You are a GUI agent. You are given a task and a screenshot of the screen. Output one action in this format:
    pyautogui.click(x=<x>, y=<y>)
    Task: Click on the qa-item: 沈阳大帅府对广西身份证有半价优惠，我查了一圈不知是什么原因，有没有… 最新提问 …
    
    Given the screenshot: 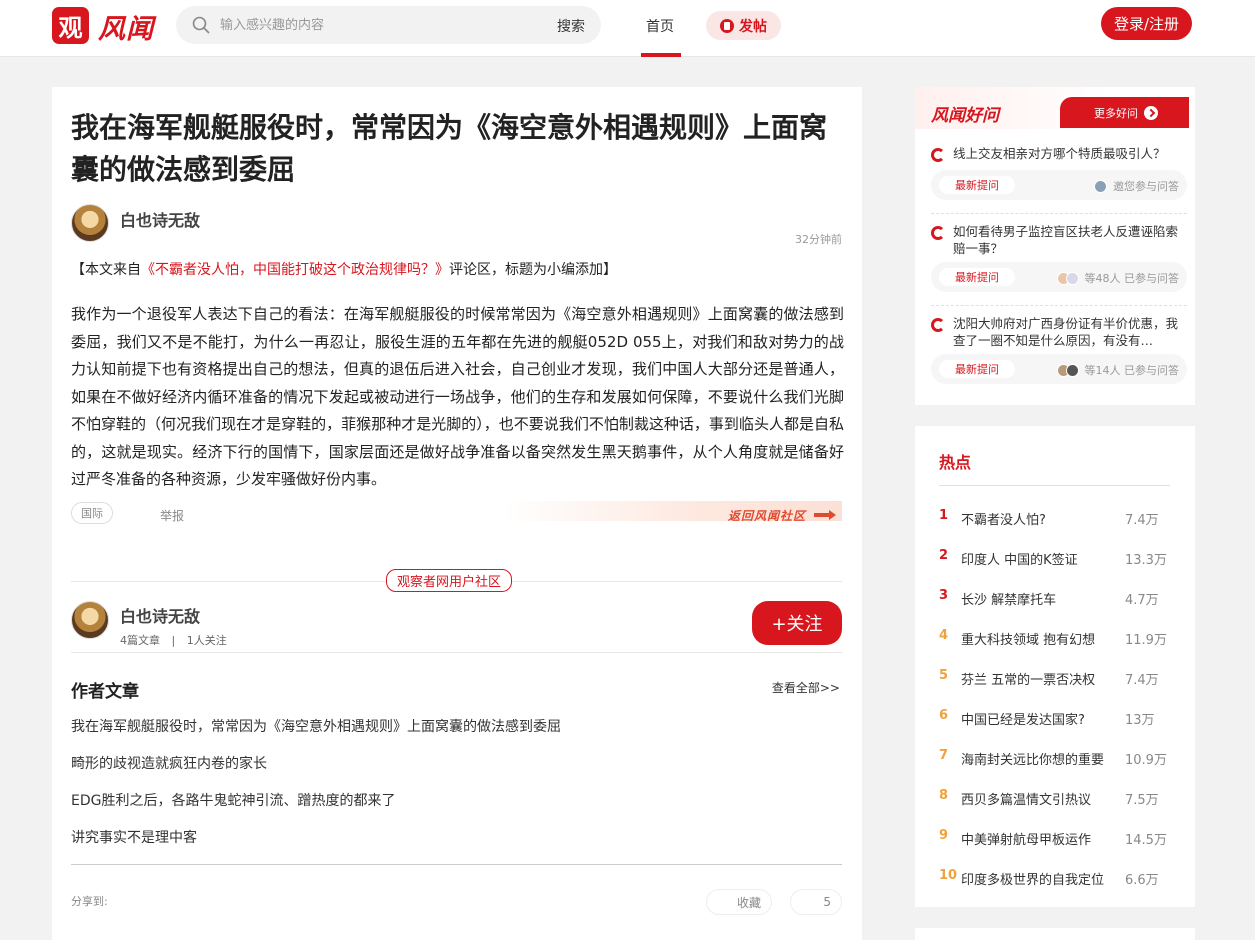 What is the action you would take?
    pyautogui.click(x=1059, y=353)
    